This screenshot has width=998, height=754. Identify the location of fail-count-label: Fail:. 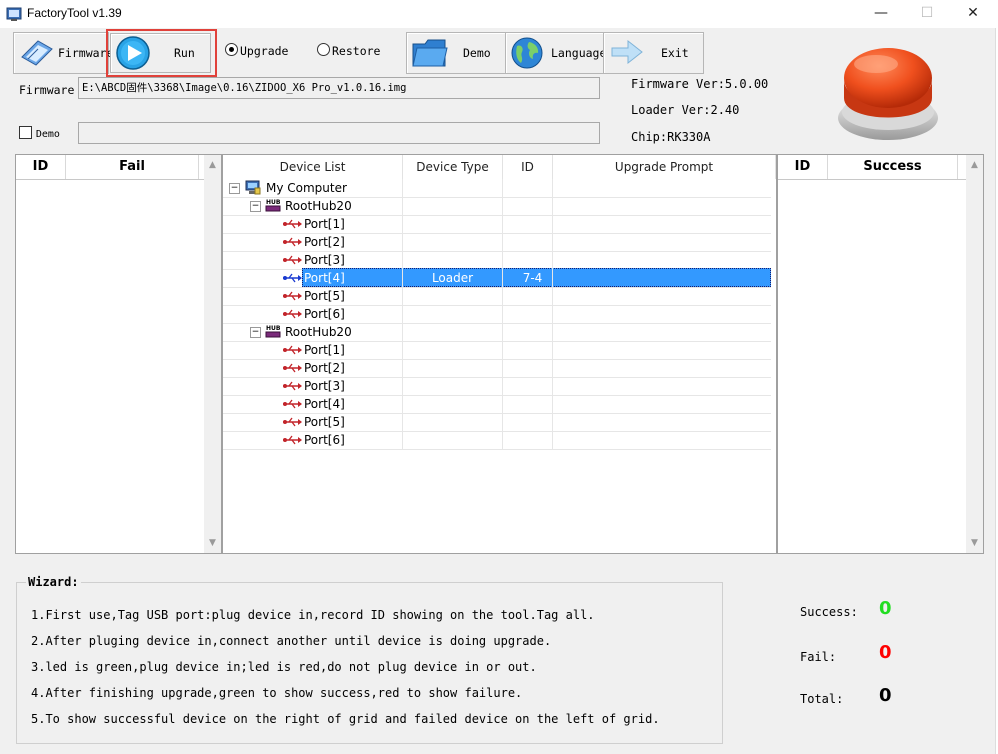
(818, 657).